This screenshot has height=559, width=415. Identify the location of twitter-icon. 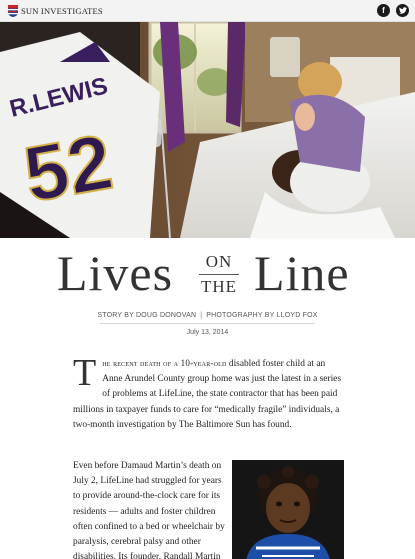
(402, 10).